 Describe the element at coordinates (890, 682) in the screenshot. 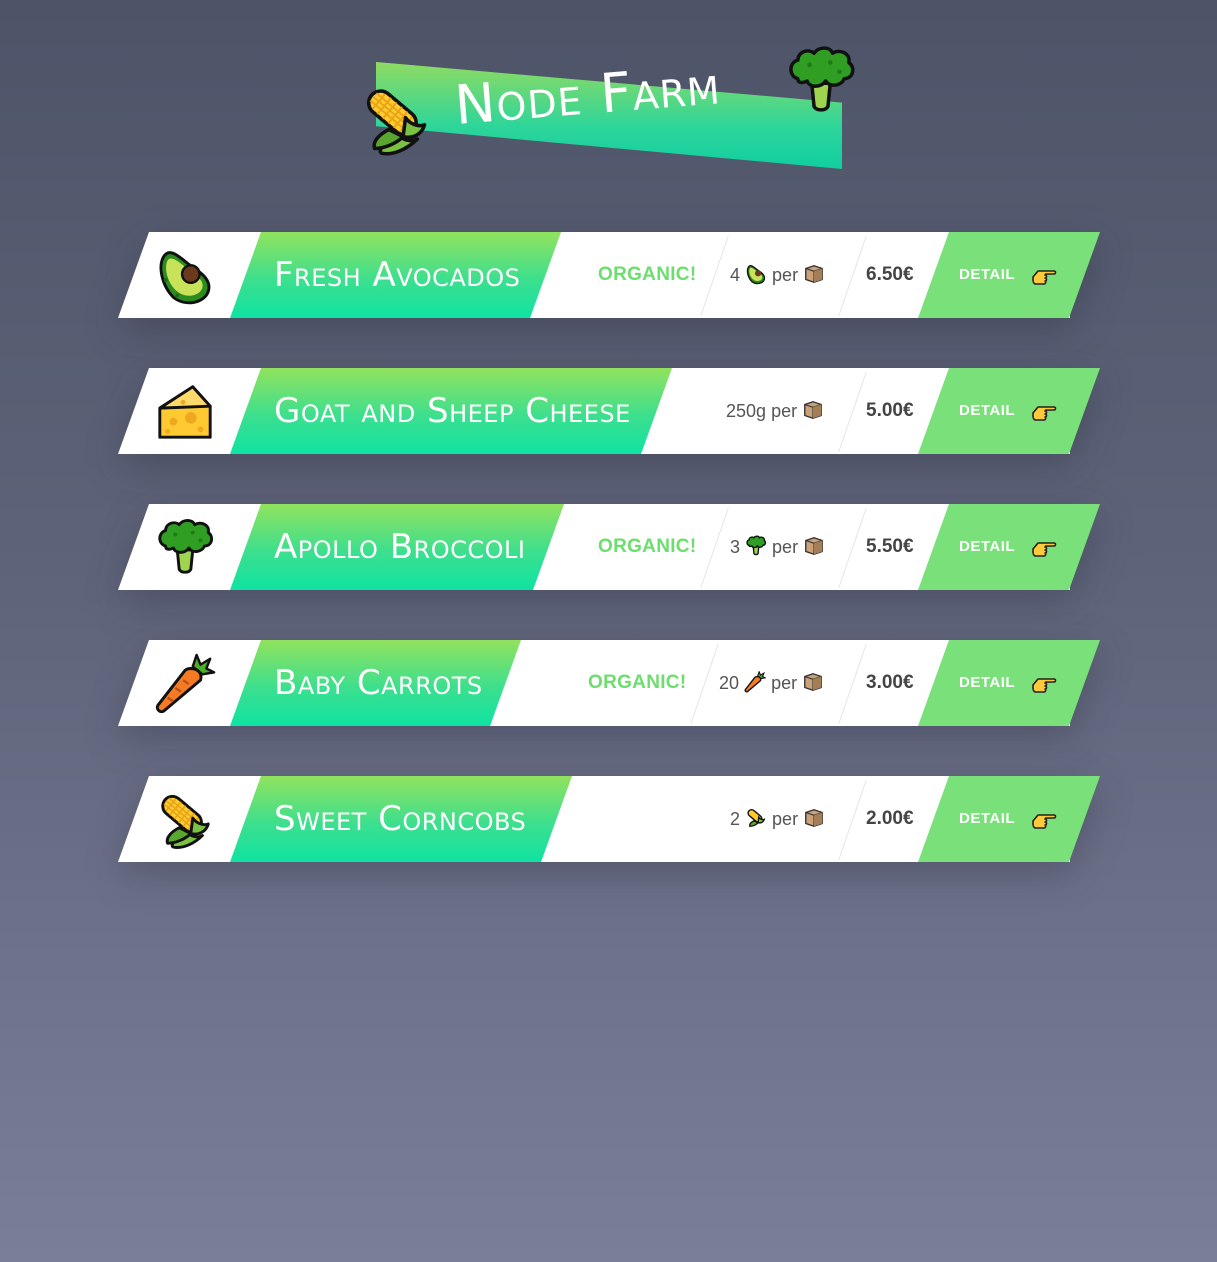

I see `product-price: 3.00€` at that location.